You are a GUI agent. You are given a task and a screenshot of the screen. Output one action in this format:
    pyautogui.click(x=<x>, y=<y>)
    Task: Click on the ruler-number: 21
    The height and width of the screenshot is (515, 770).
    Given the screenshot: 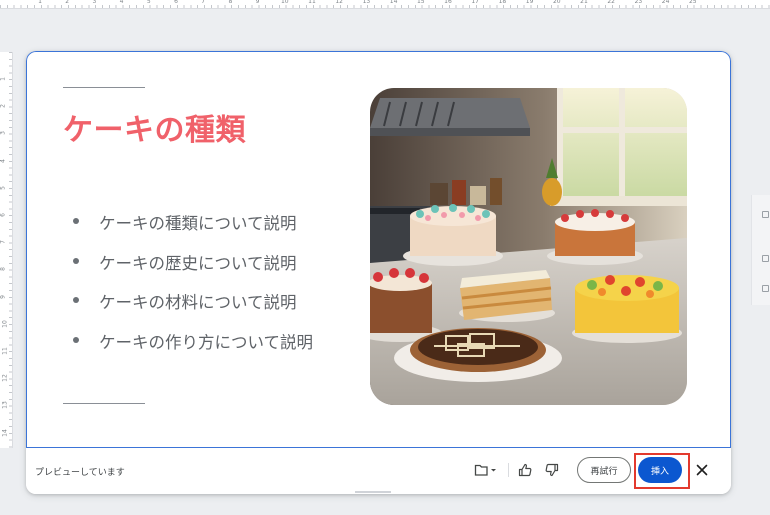 What is the action you would take?
    pyautogui.click(x=584, y=2)
    